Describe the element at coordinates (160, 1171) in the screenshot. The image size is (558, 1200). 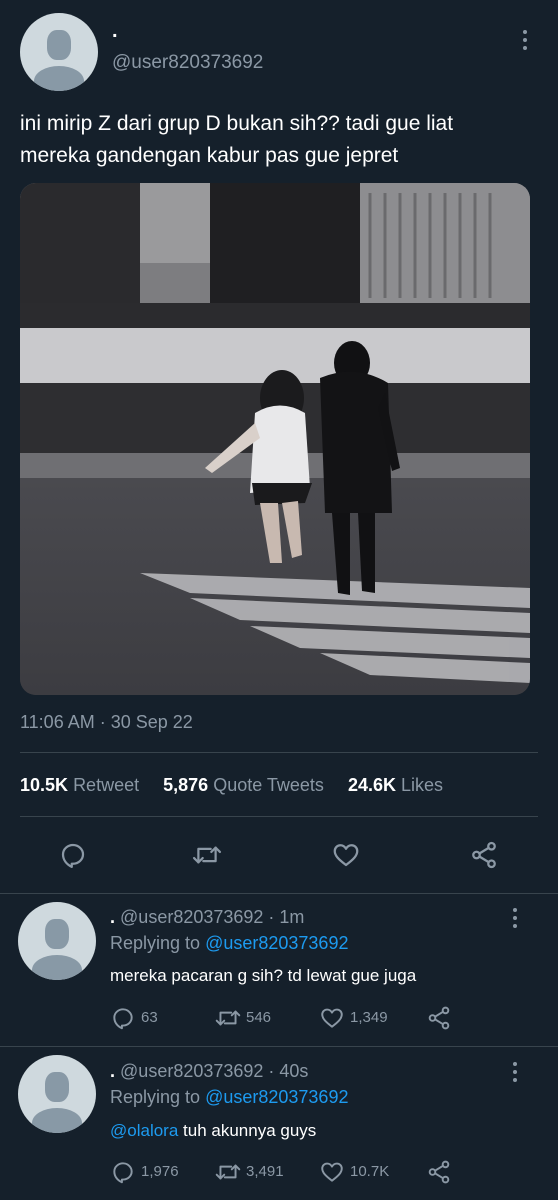
I see `reply-count: 1,976` at that location.